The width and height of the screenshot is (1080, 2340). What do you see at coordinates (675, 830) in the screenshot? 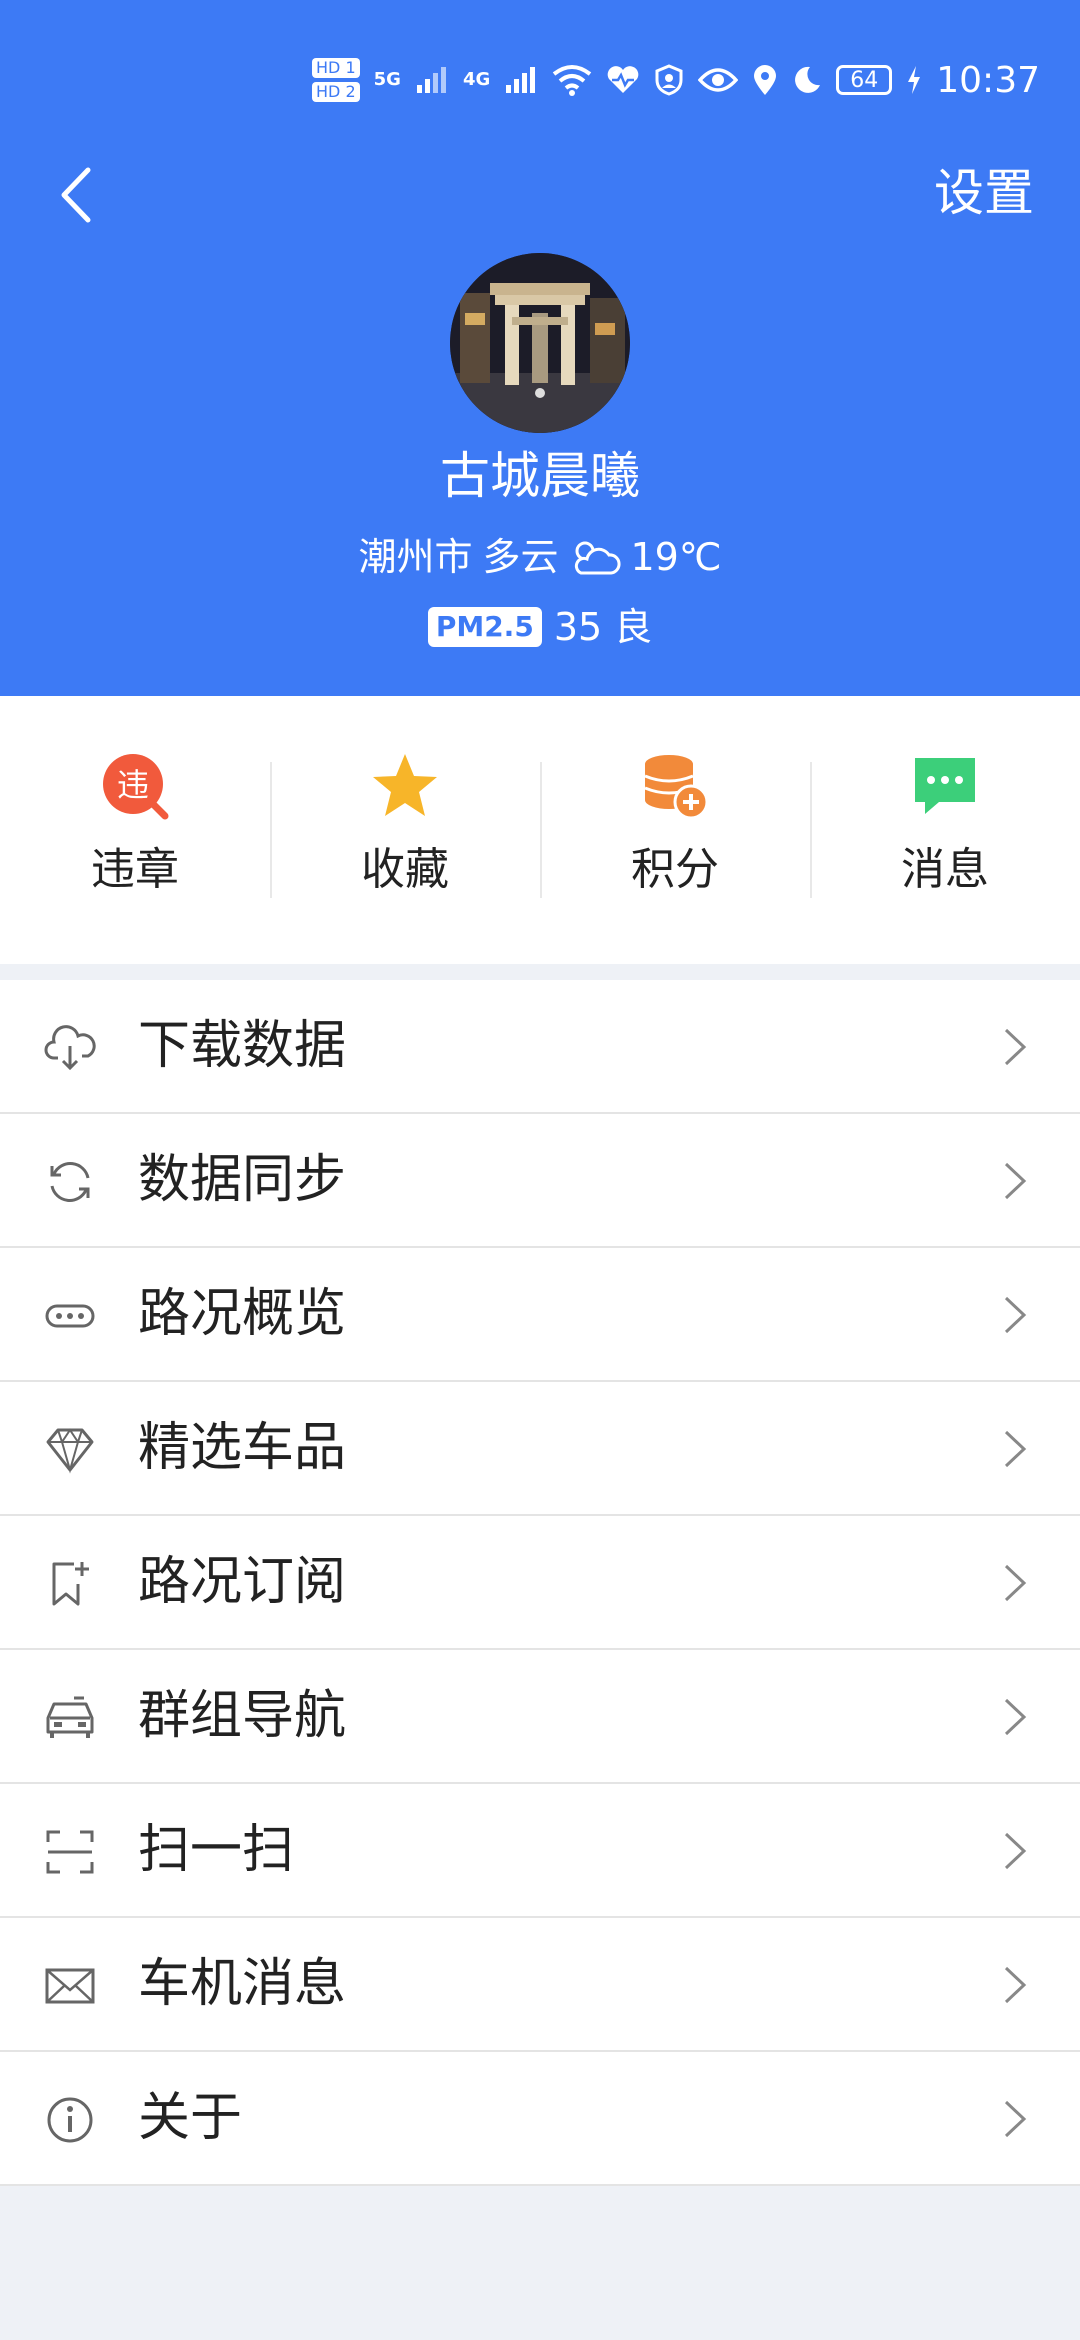
I see `quick-item-points: 积分` at bounding box center [675, 830].